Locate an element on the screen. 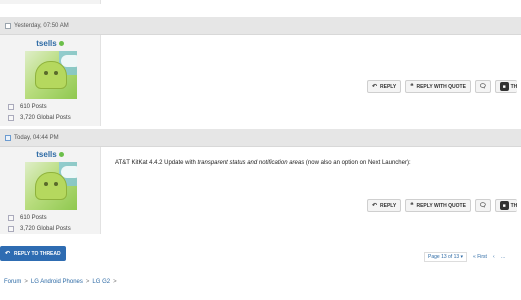 Image resolution: width=521 pixels, height=300 pixels. reply-to-thread-button: ↶ REPLY TO THREAD is located at coordinates (33, 253).